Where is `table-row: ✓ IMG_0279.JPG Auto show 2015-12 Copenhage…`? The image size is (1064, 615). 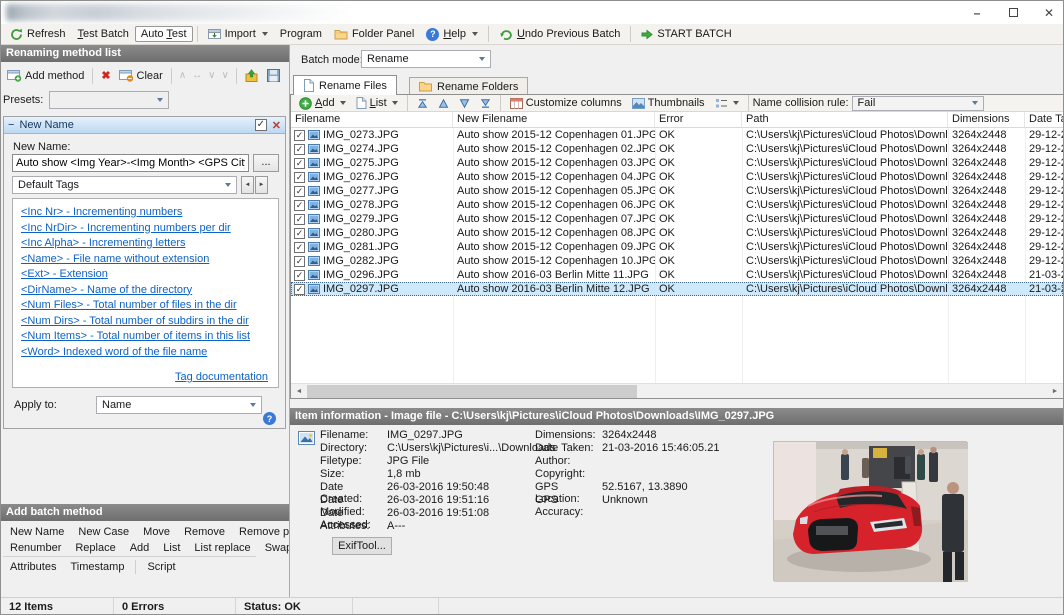 table-row: ✓ IMG_0279.JPG Auto show 2015-12 Copenhage… is located at coordinates (677, 219).